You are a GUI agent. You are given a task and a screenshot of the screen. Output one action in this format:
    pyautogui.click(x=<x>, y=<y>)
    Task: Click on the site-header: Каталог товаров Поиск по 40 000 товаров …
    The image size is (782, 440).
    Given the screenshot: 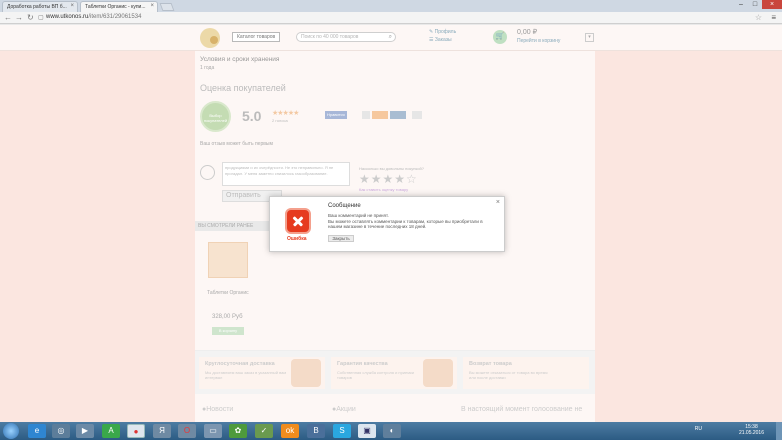 What is the action you would take?
    pyautogui.click(x=391, y=38)
    